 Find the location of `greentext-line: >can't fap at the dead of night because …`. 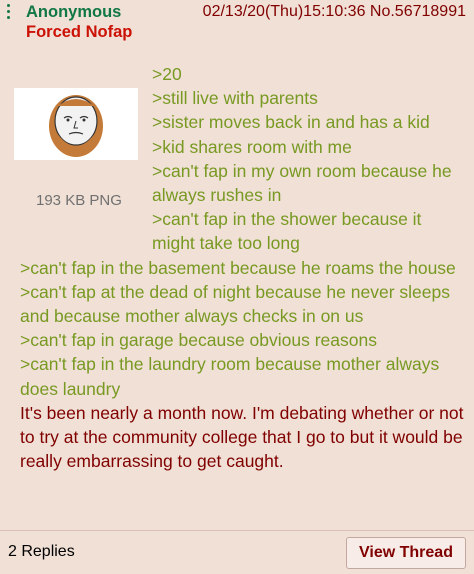

greentext-line: >can't fap at the dead of night because … is located at coordinates (235, 304).